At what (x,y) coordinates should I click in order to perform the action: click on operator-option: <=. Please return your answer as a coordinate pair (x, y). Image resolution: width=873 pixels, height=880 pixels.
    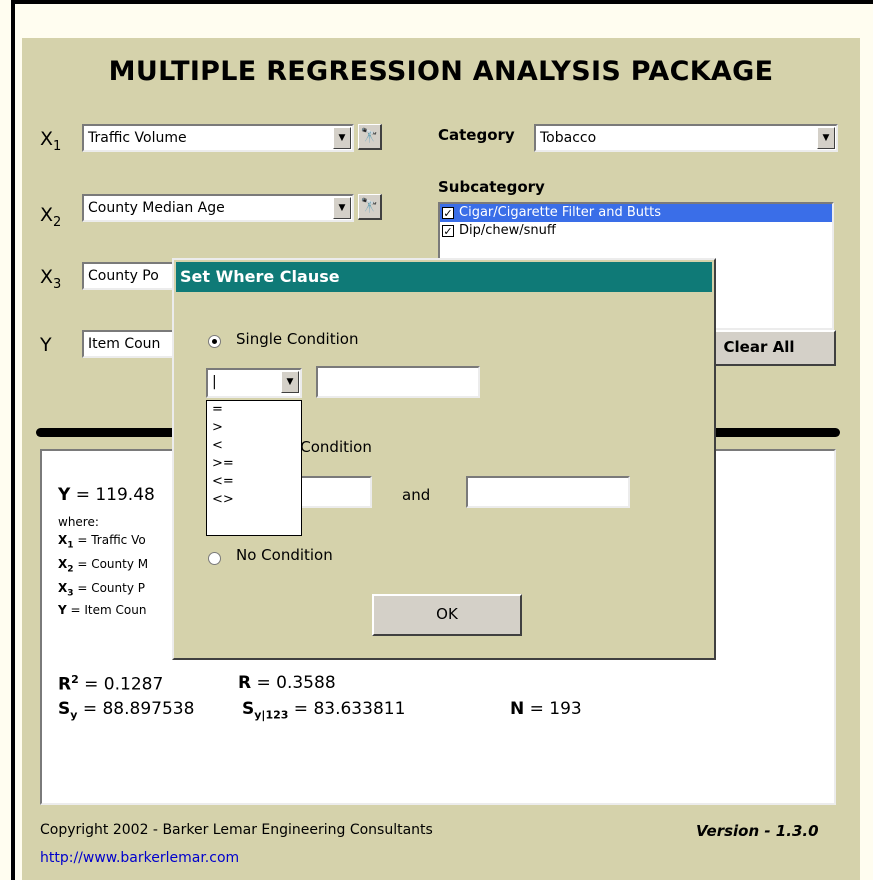
    Looking at the image, I should click on (254, 482).